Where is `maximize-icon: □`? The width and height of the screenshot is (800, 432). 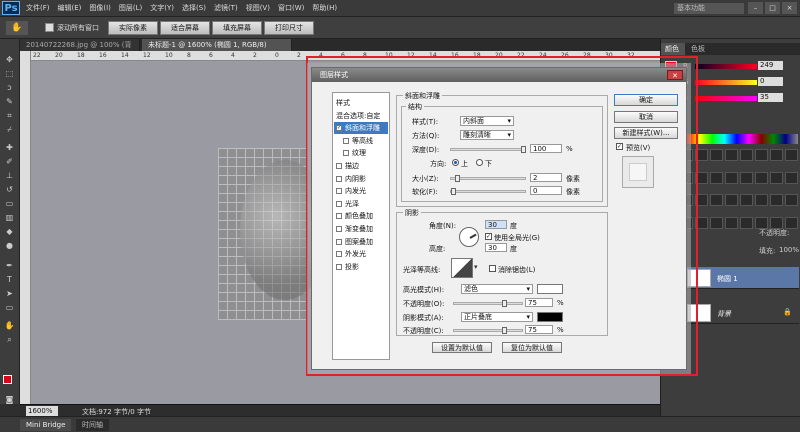 maximize-icon: □ is located at coordinates (772, 8).